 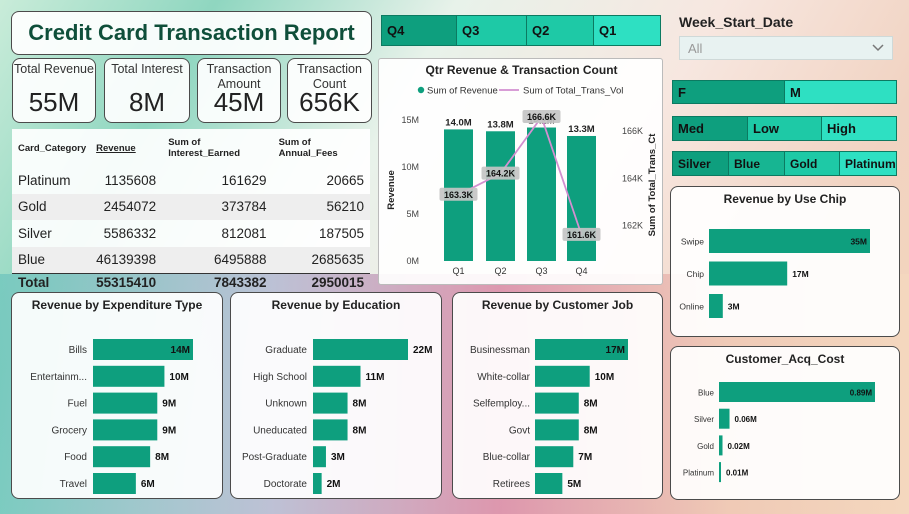 I want to click on slicer-option-gold: Gold, so click(x=812, y=163).